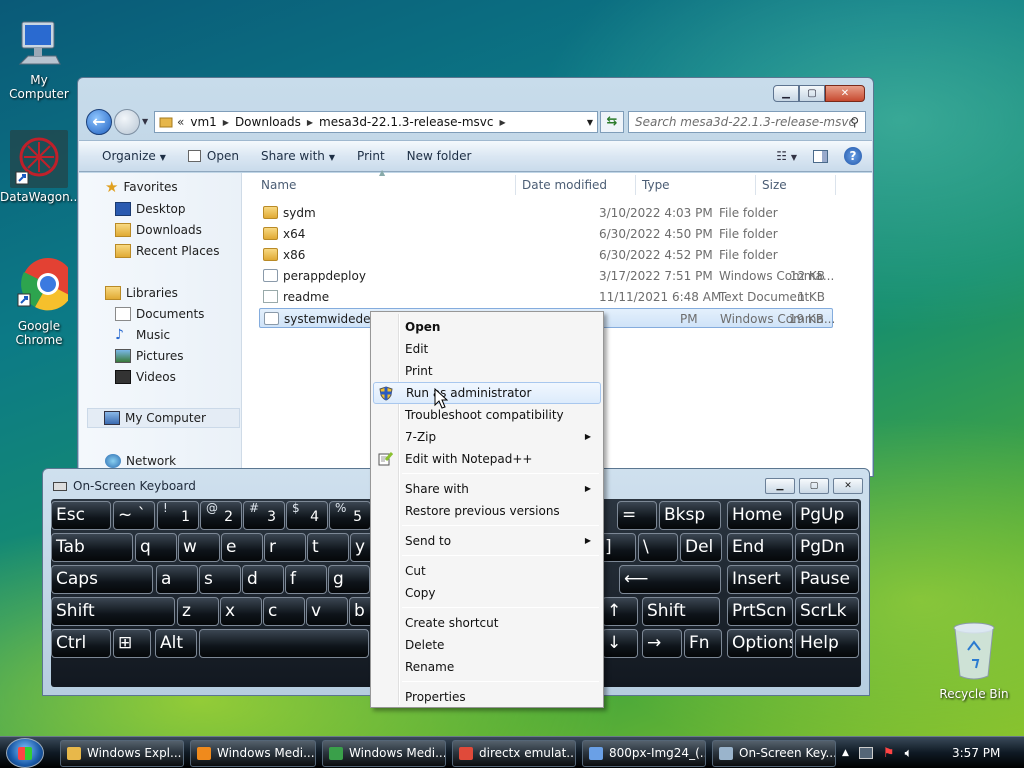 Image resolution: width=1024 pixels, height=768 pixels. What do you see at coordinates (760, 643) in the screenshot?
I see `key-options: Options` at bounding box center [760, 643].